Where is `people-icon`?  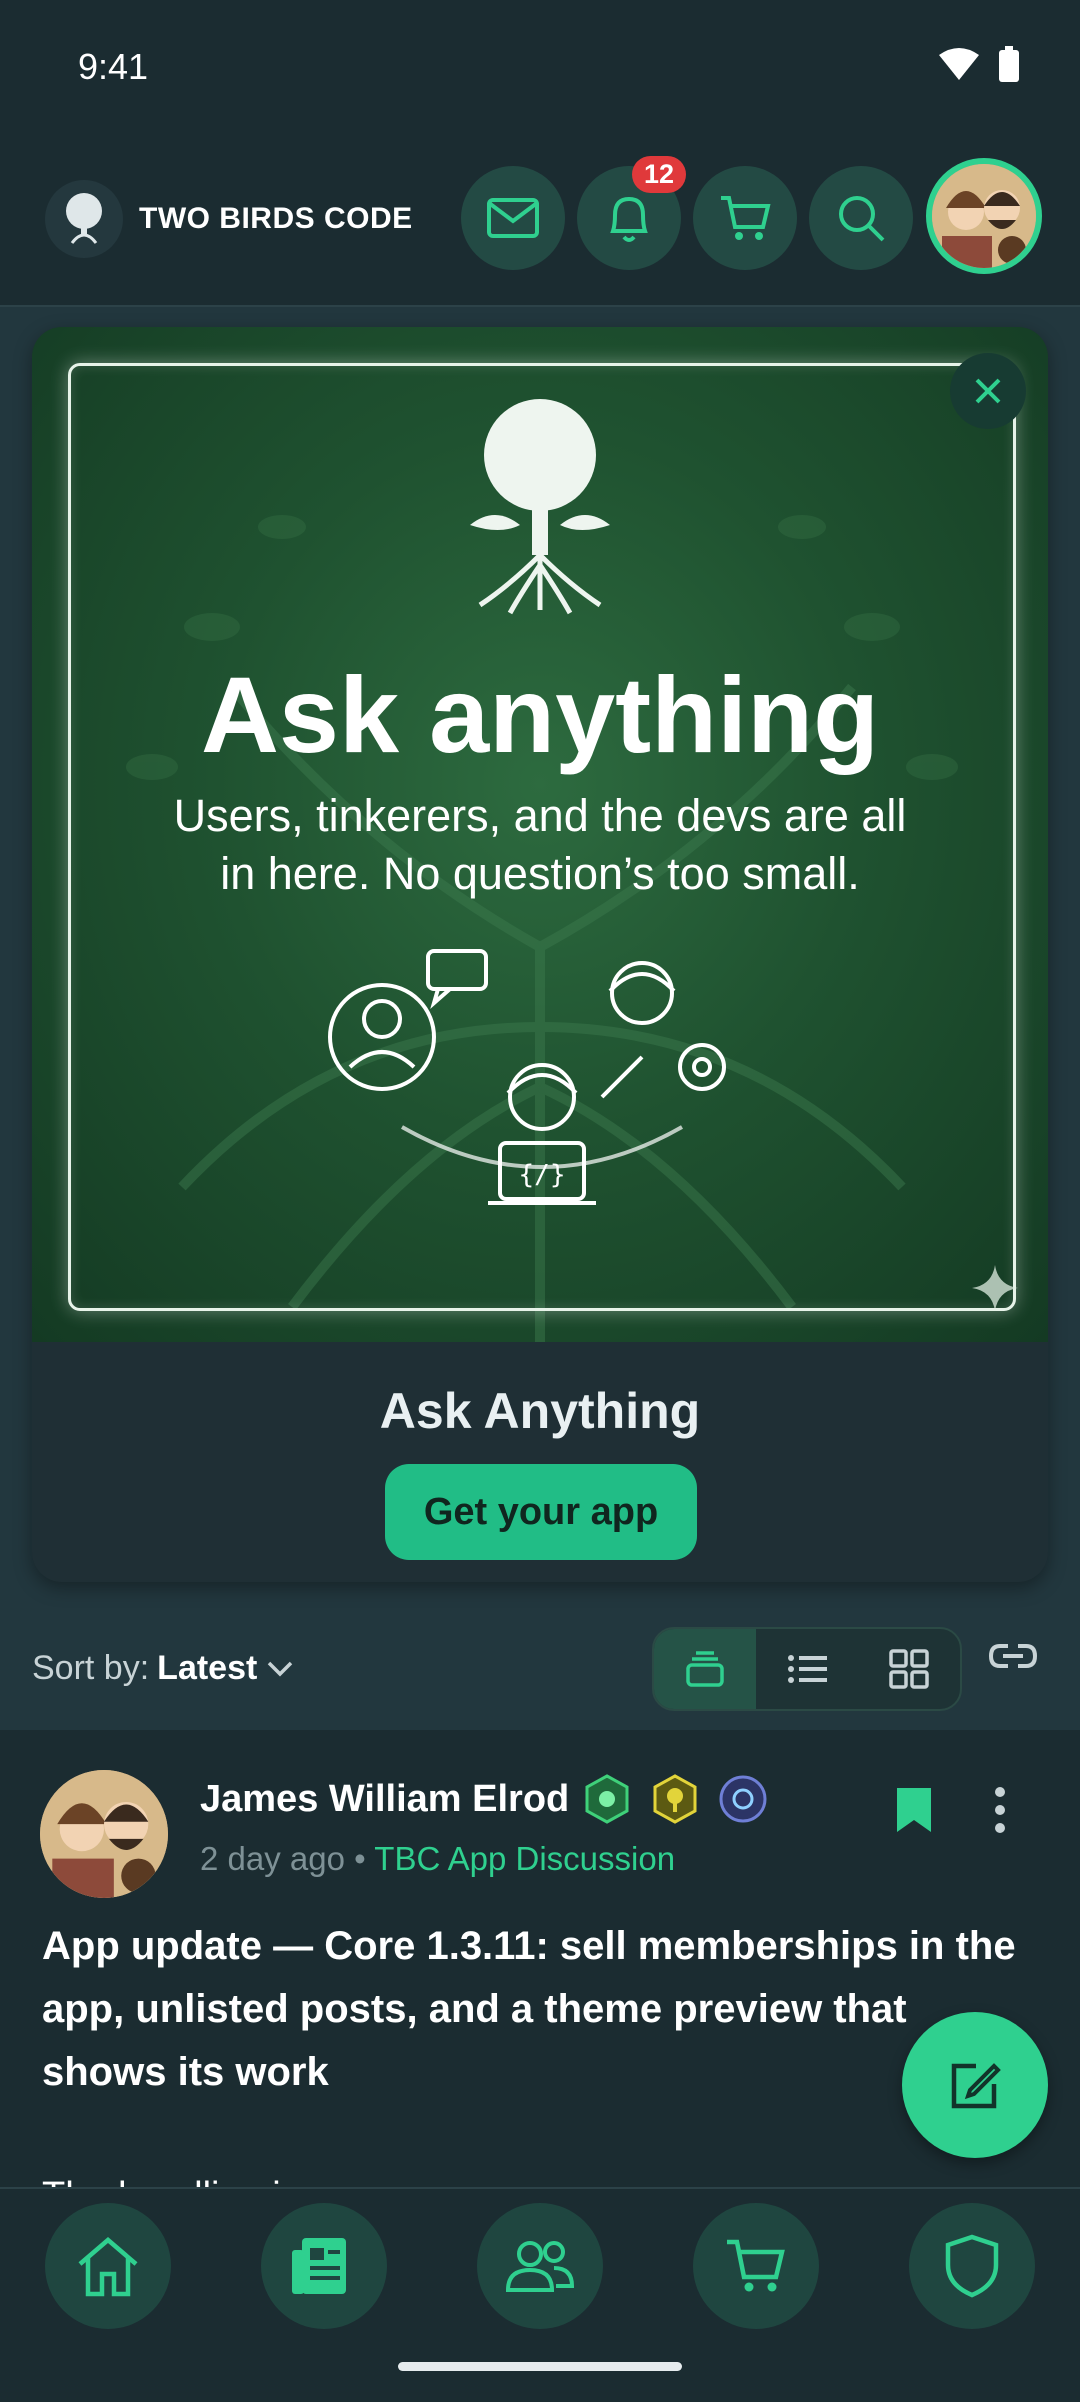
people-icon is located at coordinates (540, 2266).